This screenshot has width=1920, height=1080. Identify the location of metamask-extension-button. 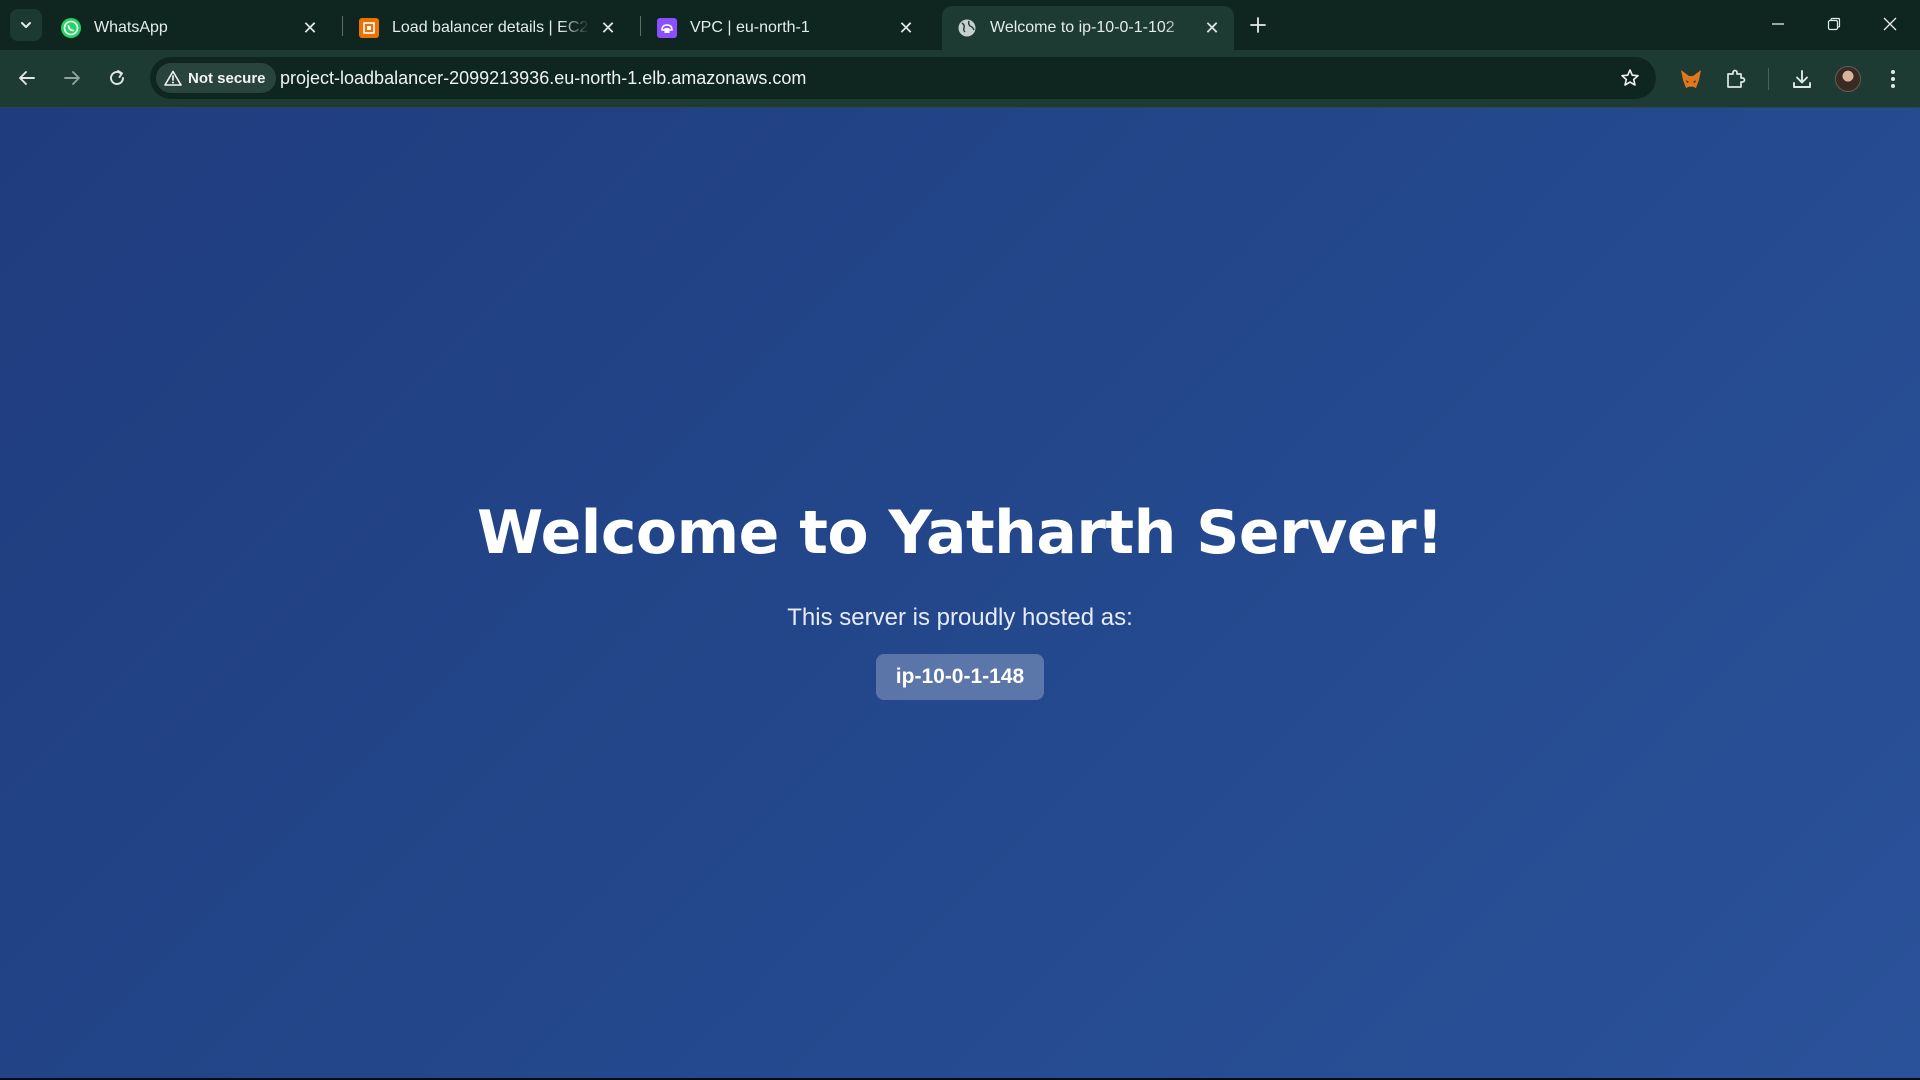
(1691, 79).